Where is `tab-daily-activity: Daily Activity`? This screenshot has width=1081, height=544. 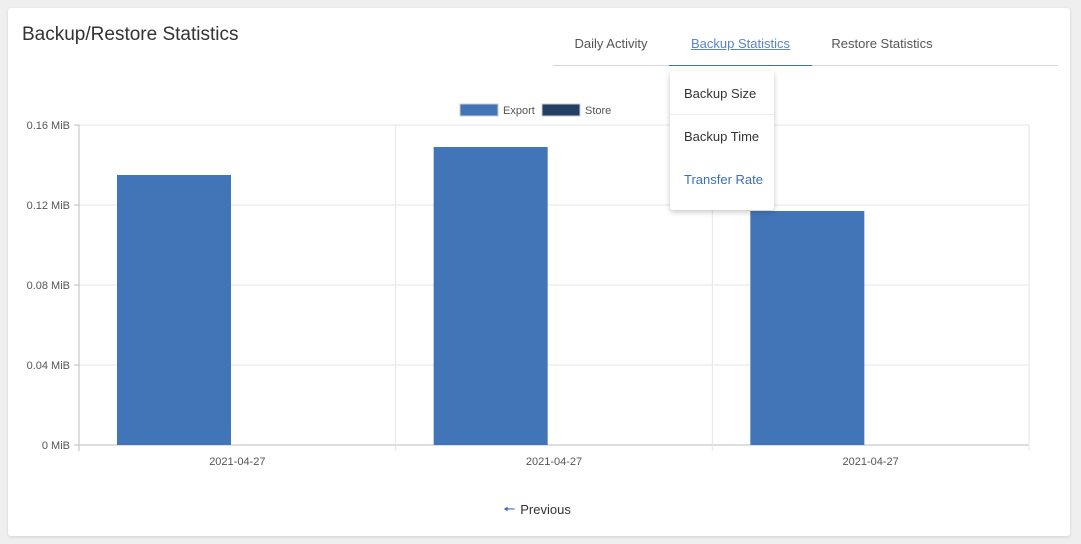 tab-daily-activity: Daily Activity is located at coordinates (611, 47).